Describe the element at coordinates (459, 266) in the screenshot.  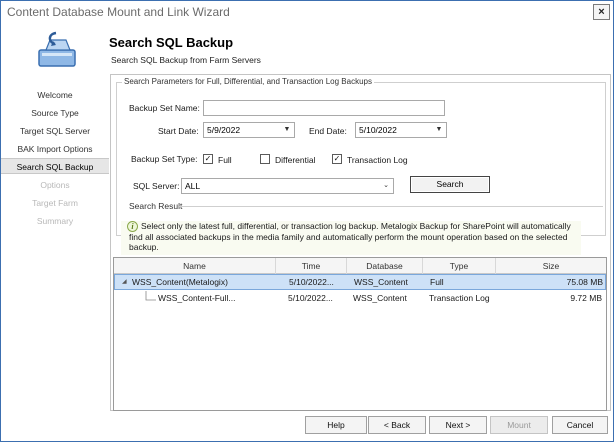
I see `column-header-type: Type` at that location.